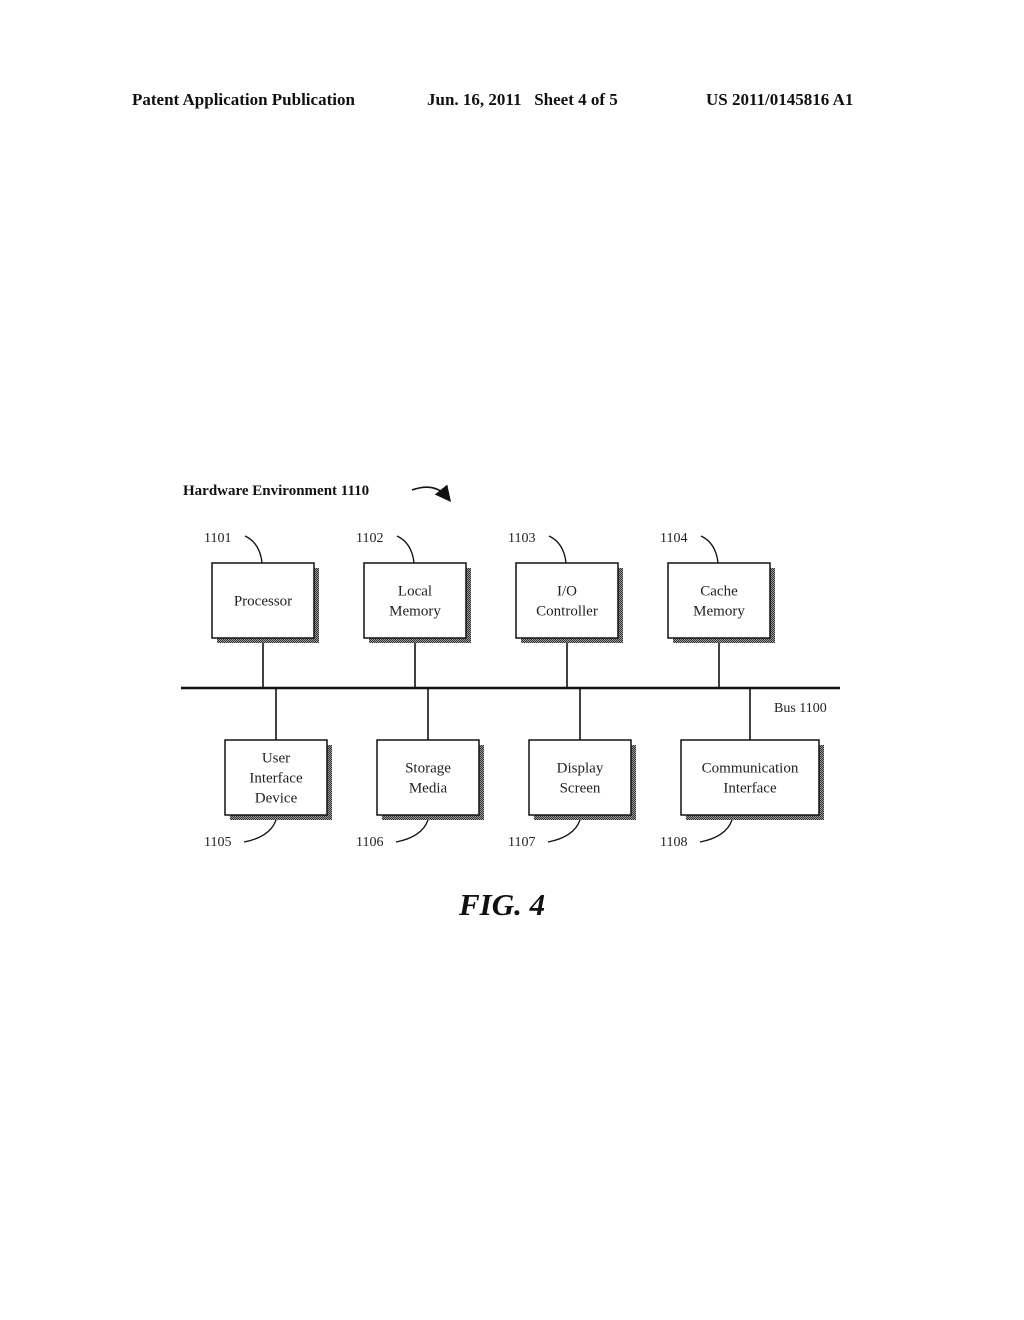  I want to click on reference-number: 1108, so click(673, 842).